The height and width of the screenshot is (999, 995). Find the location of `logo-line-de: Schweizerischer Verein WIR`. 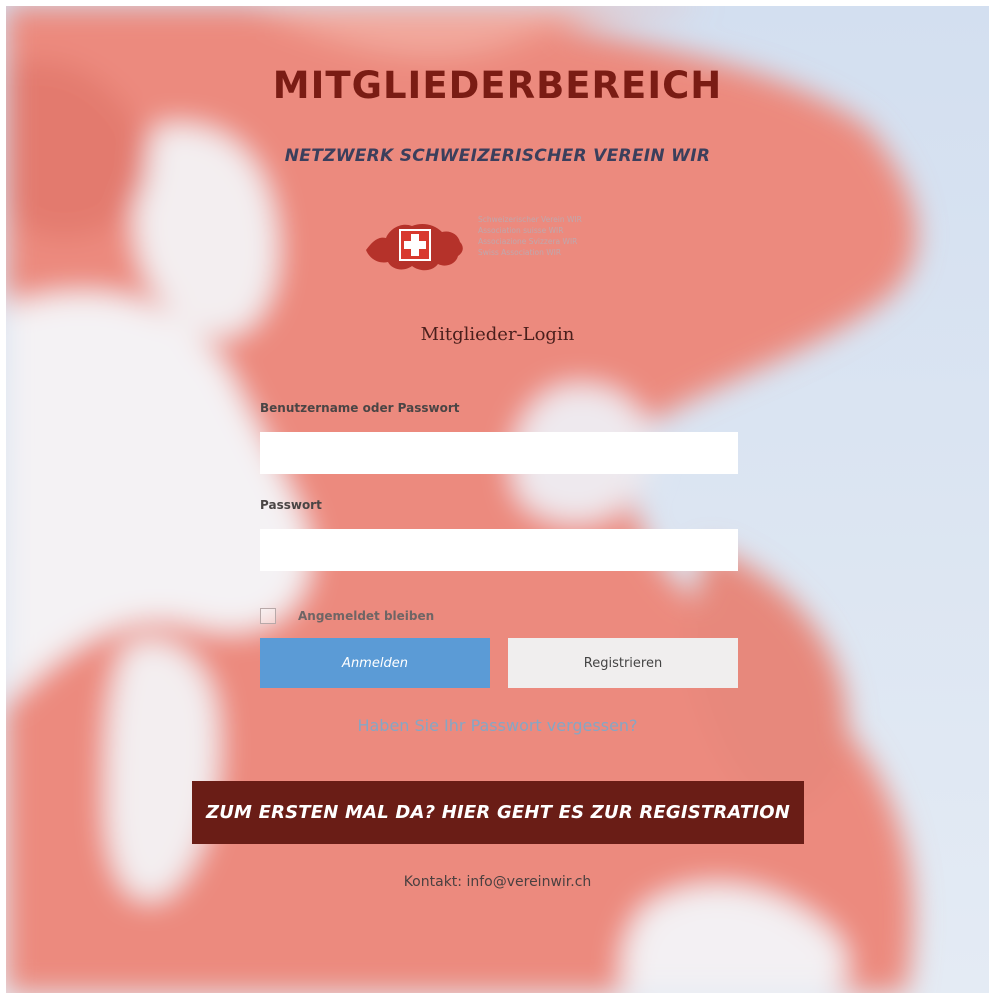

logo-line-de: Schweizerischer Verein WIR is located at coordinates (530, 219).